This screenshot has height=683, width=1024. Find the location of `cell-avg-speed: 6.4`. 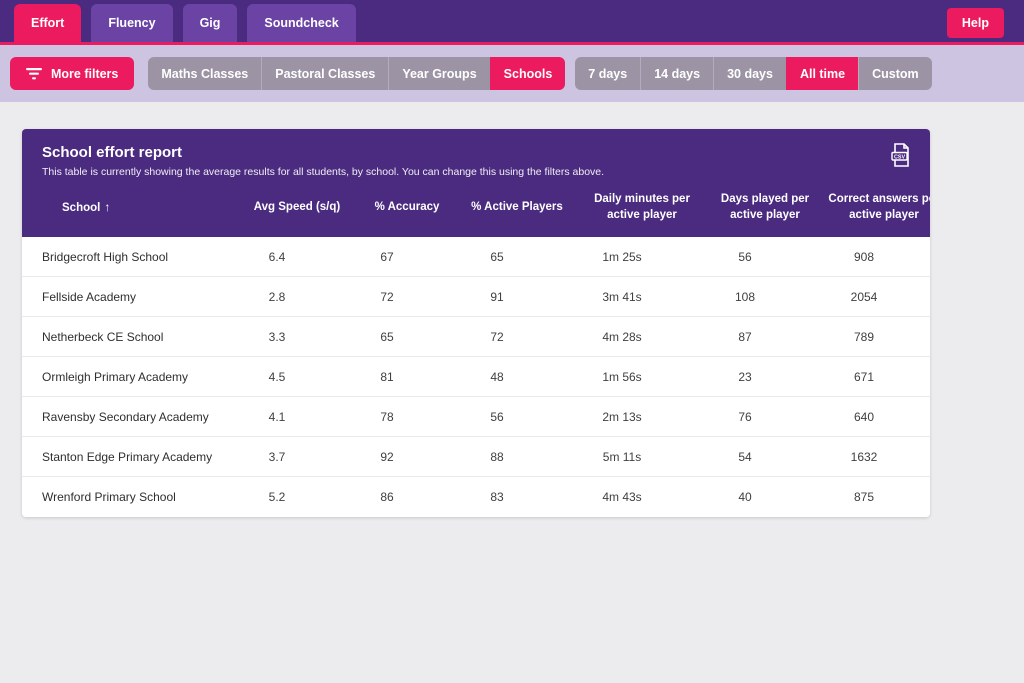

cell-avg-speed: 6.4 is located at coordinates (277, 256).